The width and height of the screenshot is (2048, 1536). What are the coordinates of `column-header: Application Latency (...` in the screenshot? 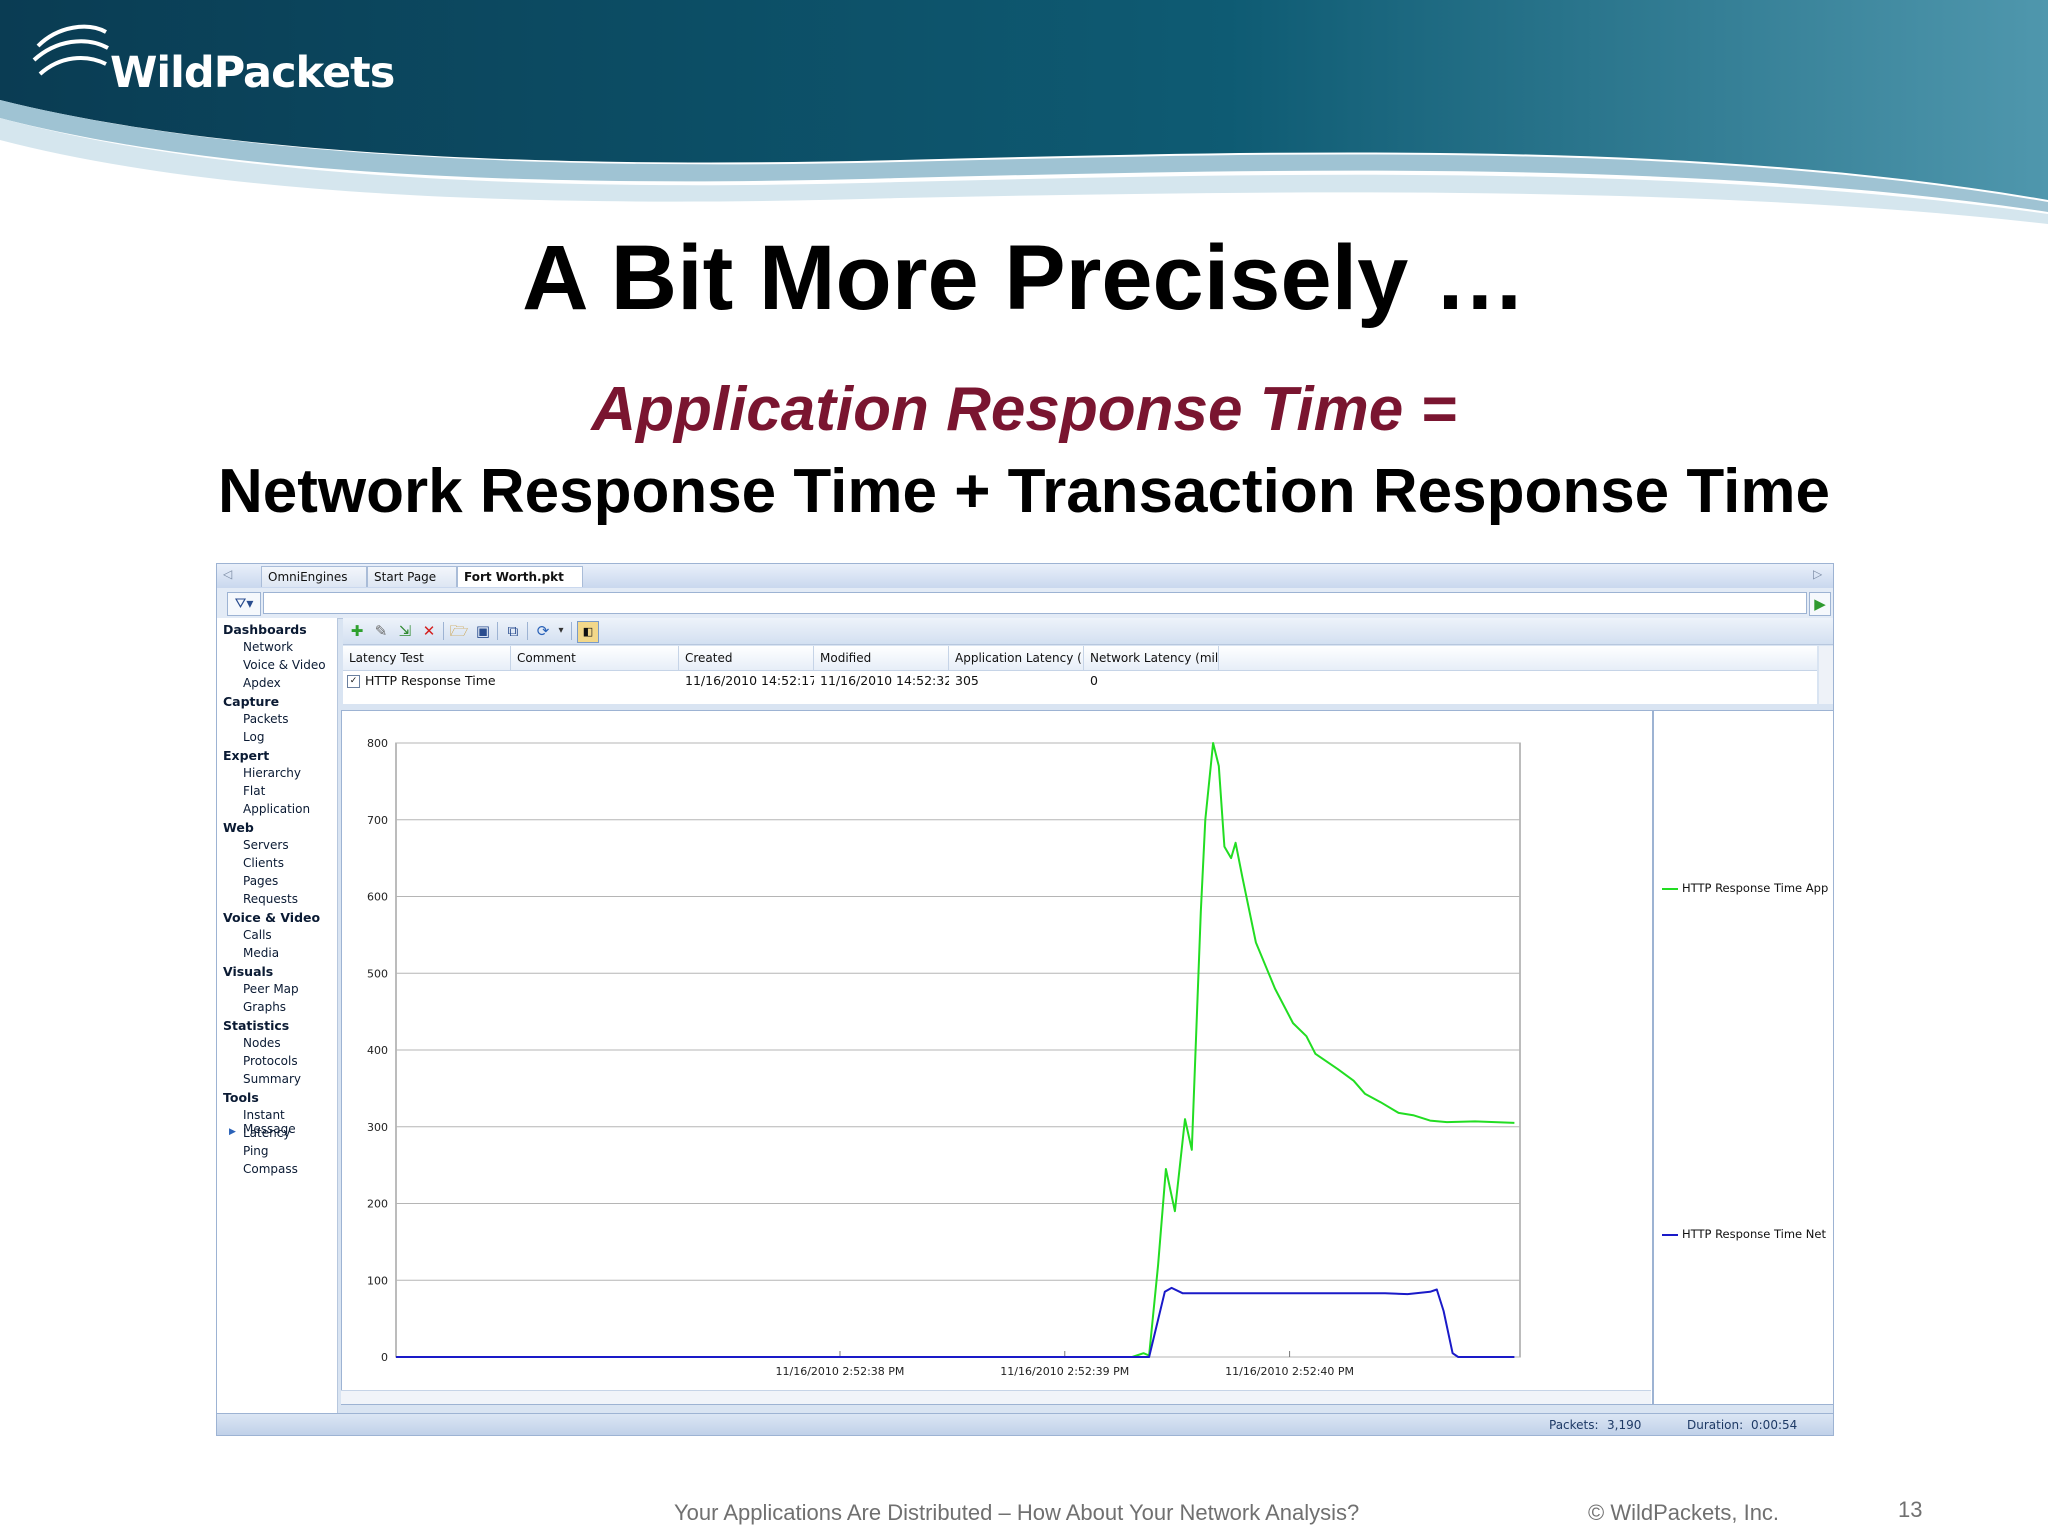 It's located at (1016, 658).